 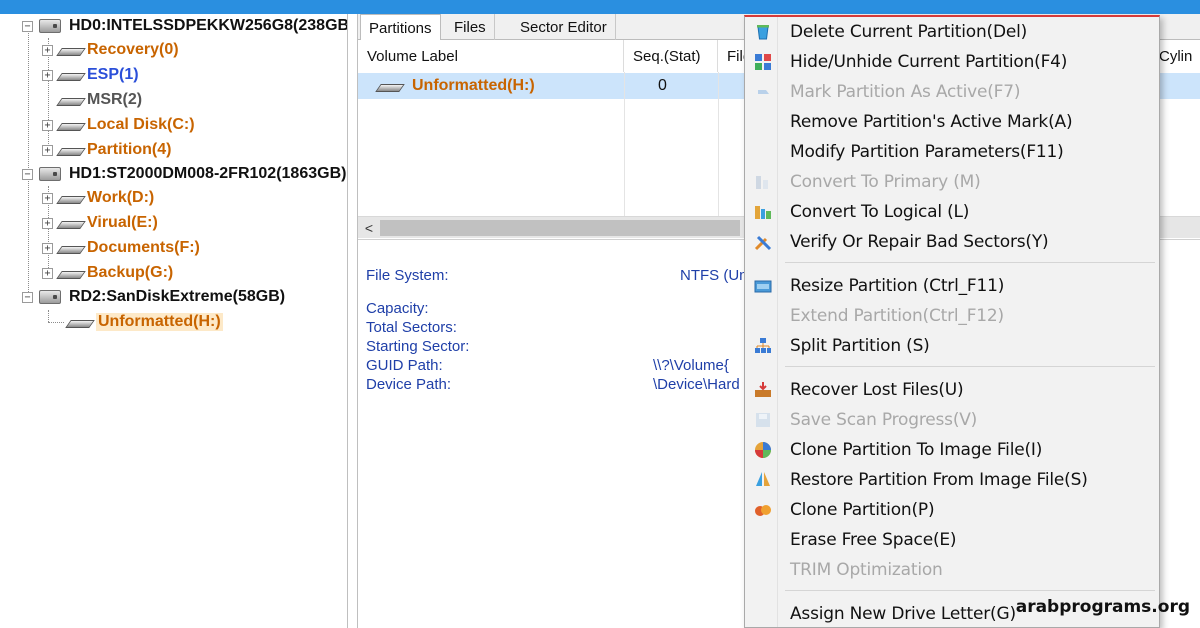 I want to click on menu-item-mark-active: Mark Partition As Active(F7), so click(x=952, y=92).